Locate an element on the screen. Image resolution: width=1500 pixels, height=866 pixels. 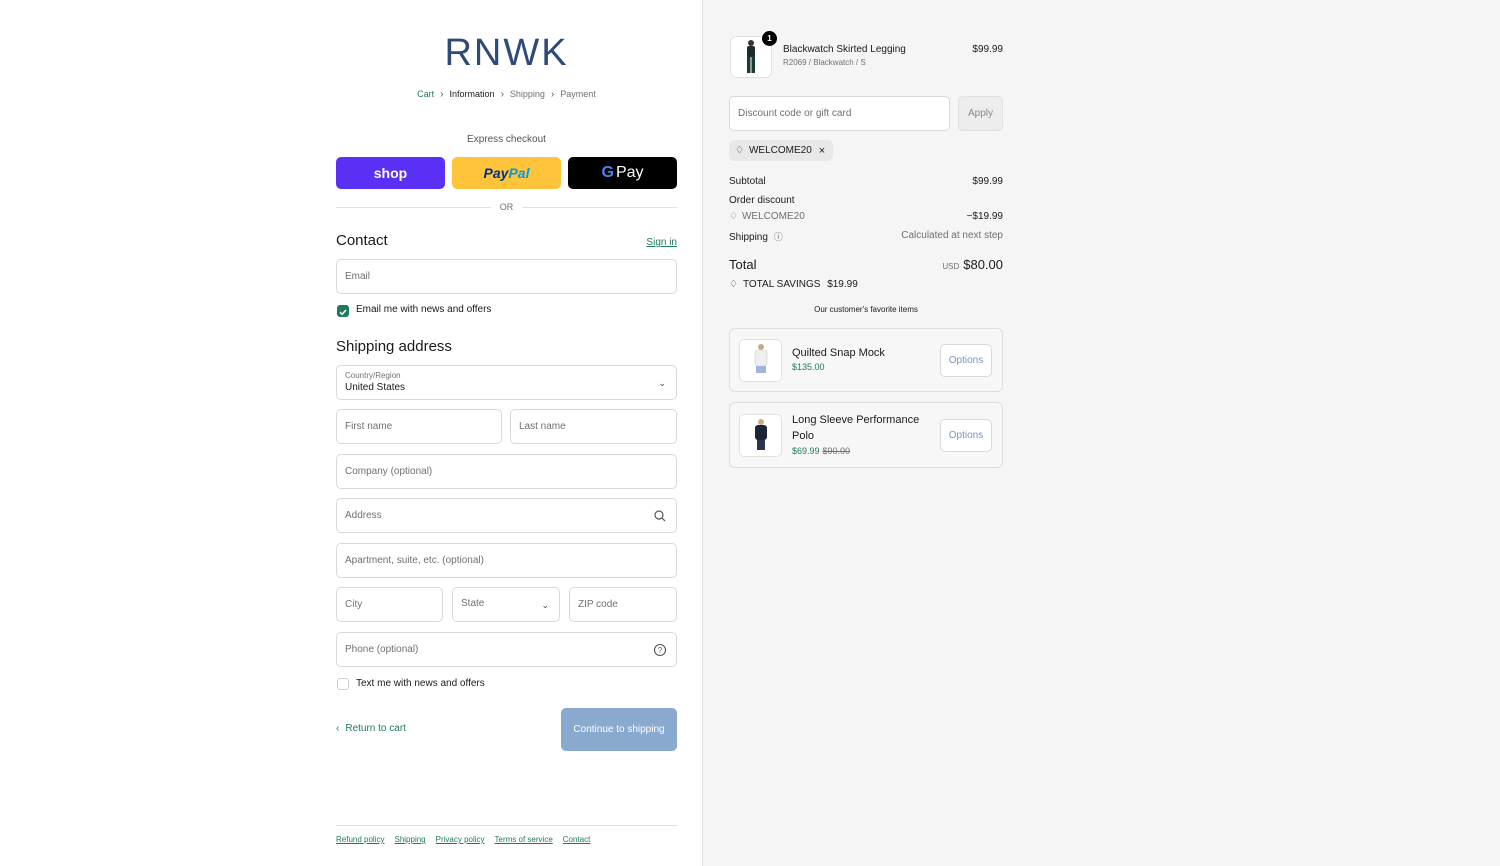
order-discount-code-row: ♢ WELCOME20 is located at coordinates (767, 216).